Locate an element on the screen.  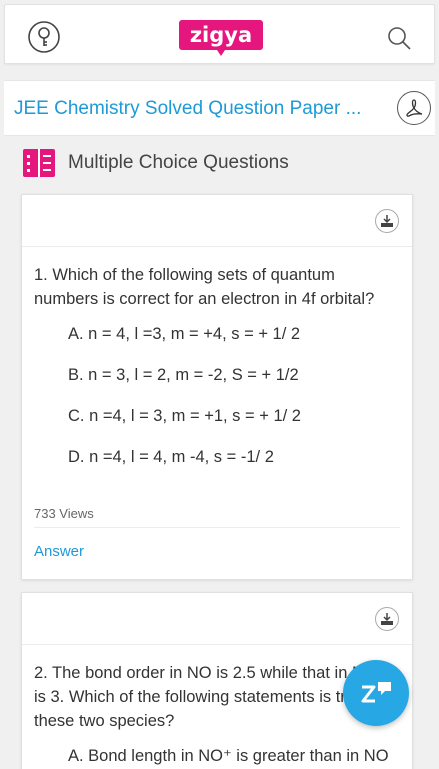
option-c: C. n =4, l = 3, m = +1, s = + 1/ 2 is located at coordinates (240, 425).